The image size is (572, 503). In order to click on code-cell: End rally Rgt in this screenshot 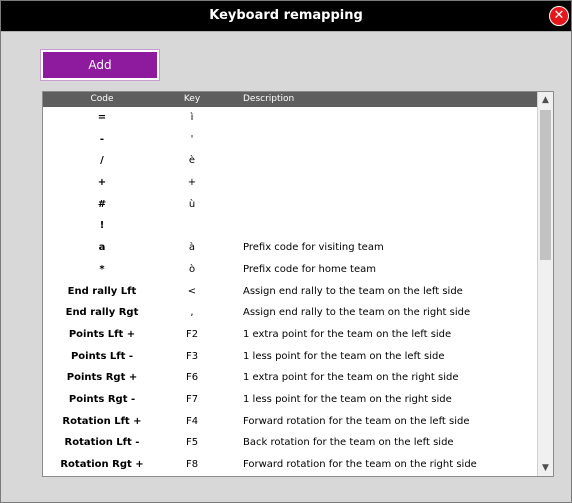, I will do `click(102, 313)`.